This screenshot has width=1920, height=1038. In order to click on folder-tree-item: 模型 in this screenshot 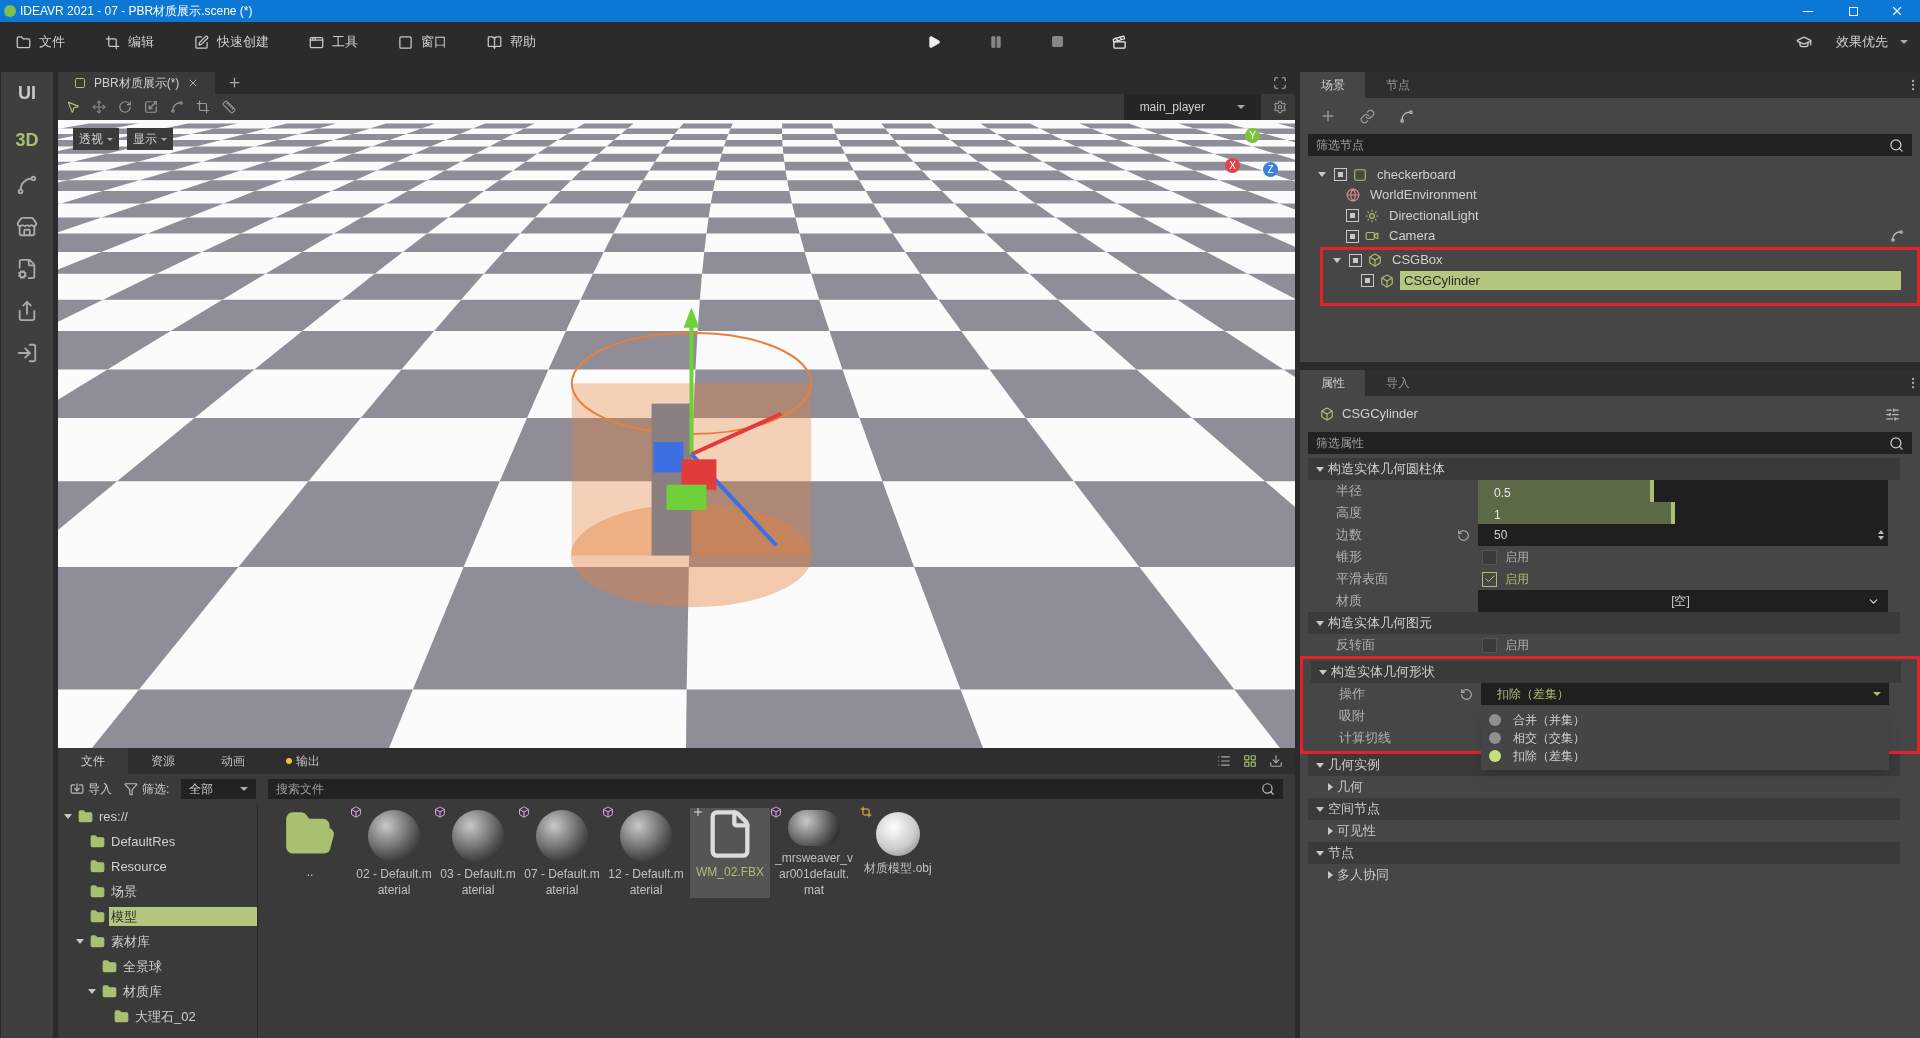, I will do `click(183, 916)`.